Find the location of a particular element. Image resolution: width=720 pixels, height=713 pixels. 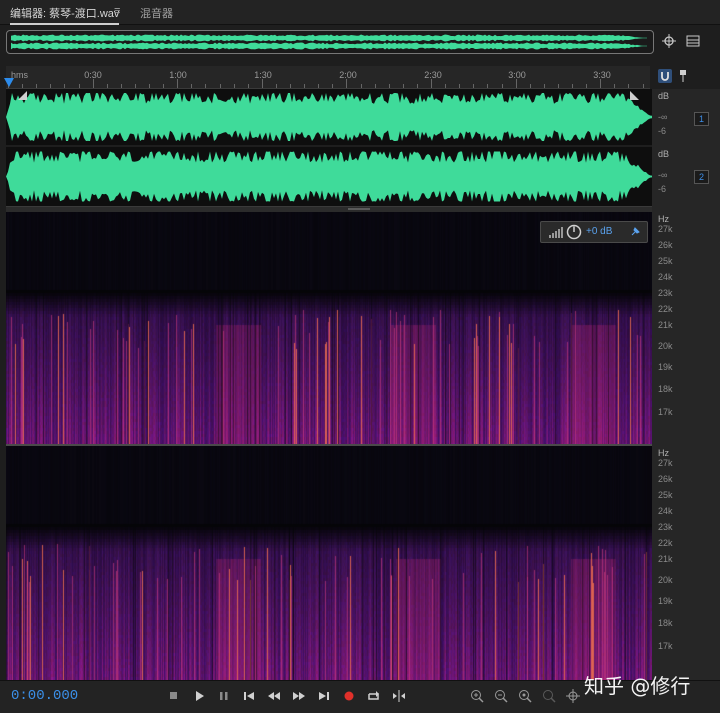

go-to-end-button is located at coordinates (324, 696).